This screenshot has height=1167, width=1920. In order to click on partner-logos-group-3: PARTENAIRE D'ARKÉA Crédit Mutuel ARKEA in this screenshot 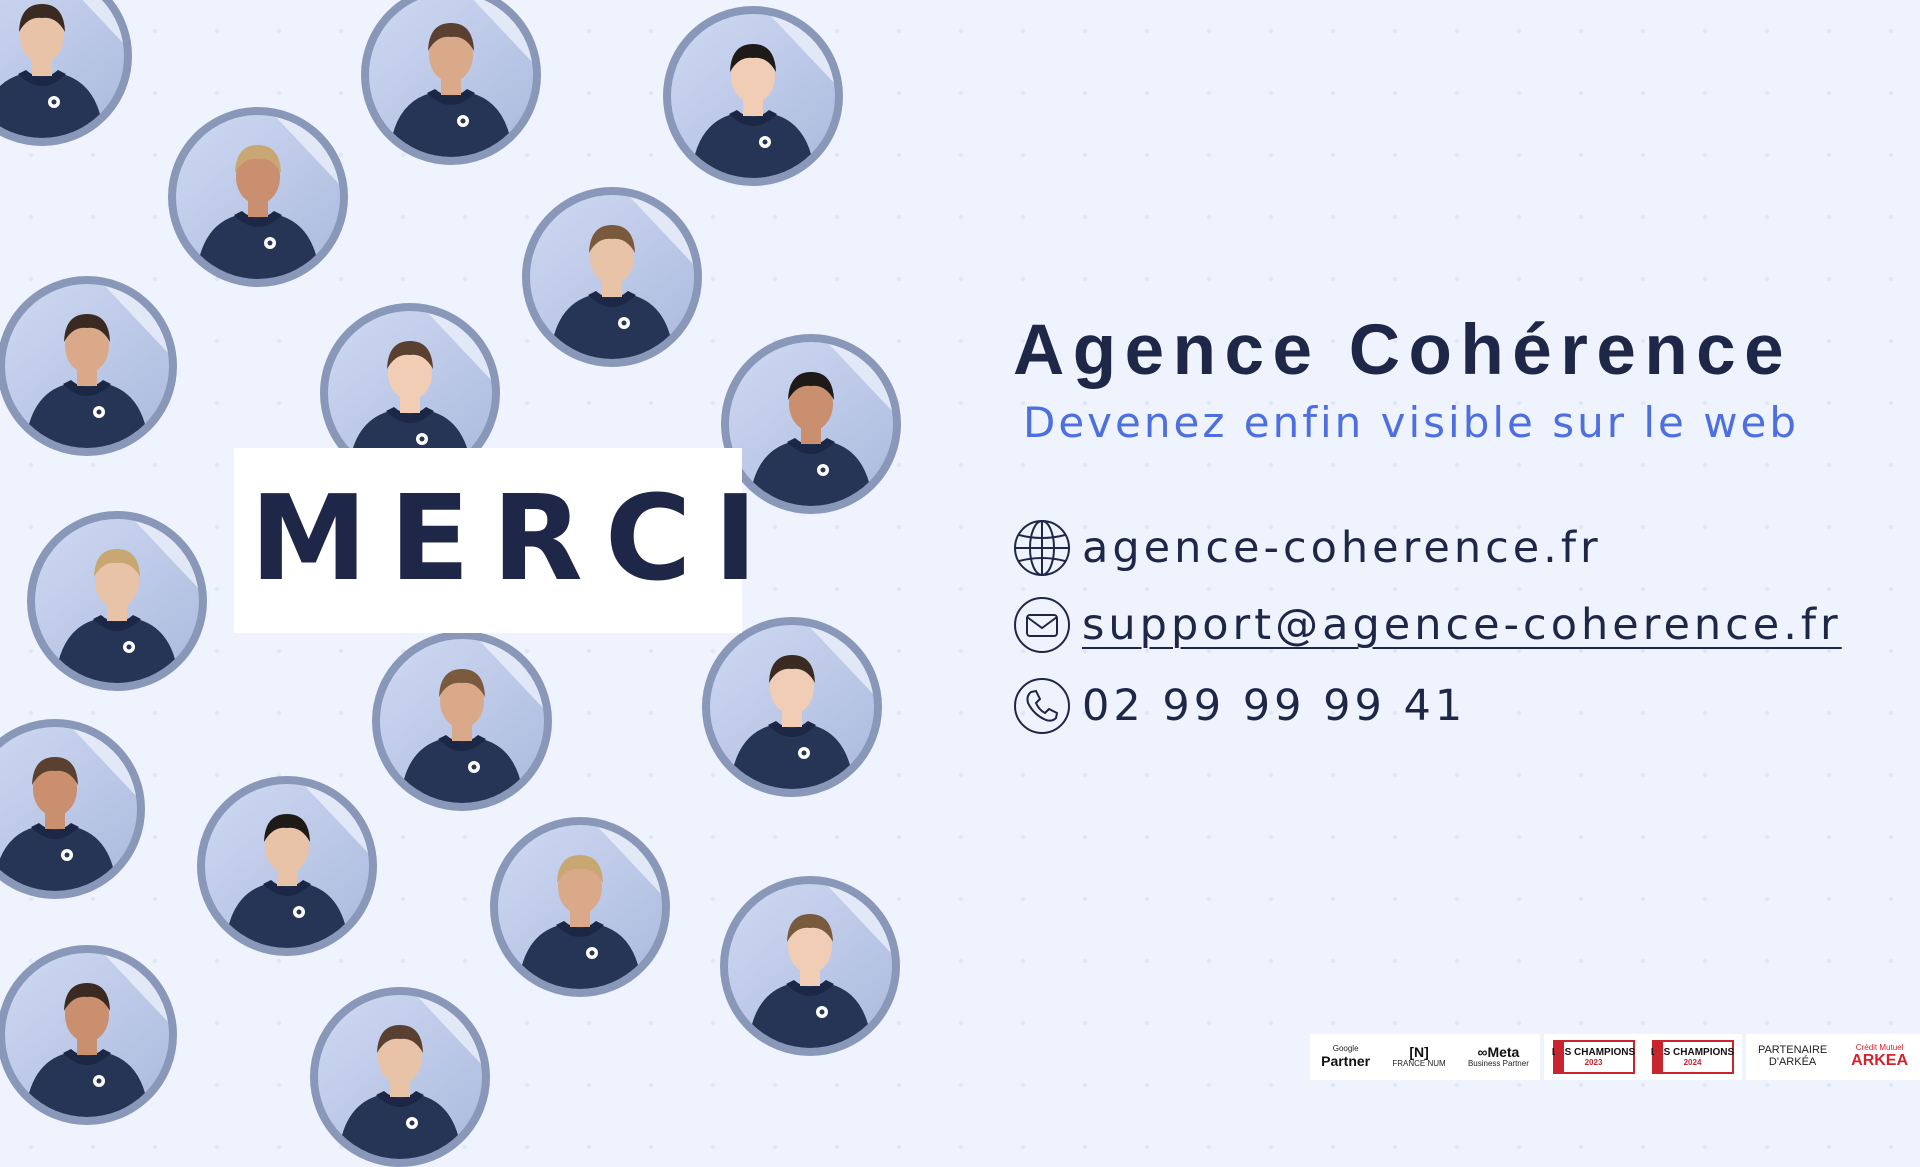, I will do `click(1833, 1057)`.